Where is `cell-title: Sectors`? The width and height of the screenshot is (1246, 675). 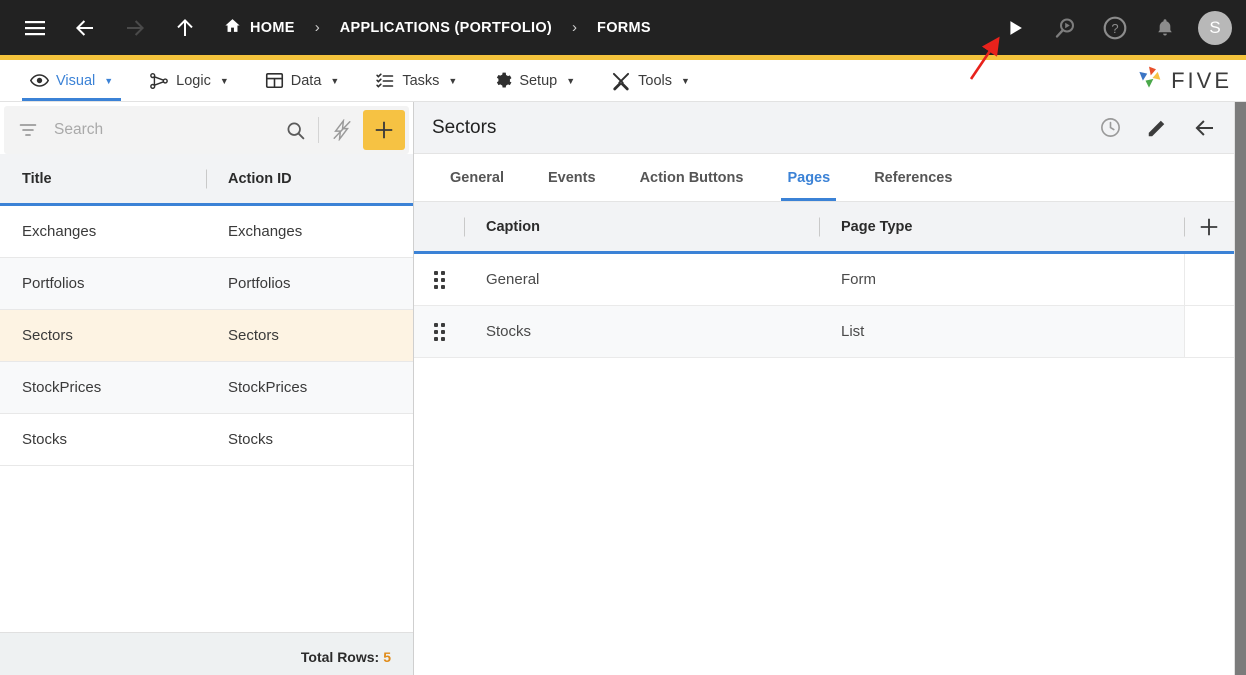
cell-title: Sectors is located at coordinates (47, 335).